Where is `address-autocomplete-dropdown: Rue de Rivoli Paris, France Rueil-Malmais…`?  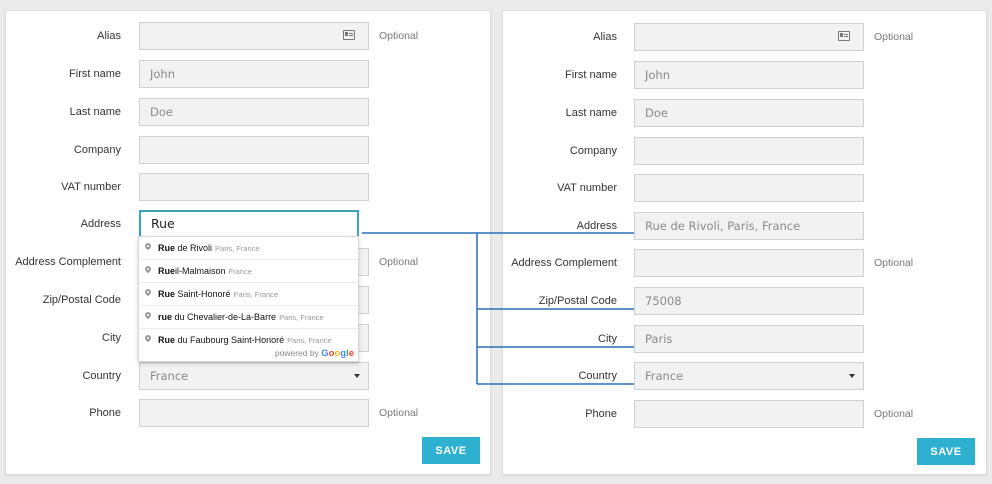 address-autocomplete-dropdown: Rue de Rivoli Paris, France Rueil-Malmais… is located at coordinates (248, 299).